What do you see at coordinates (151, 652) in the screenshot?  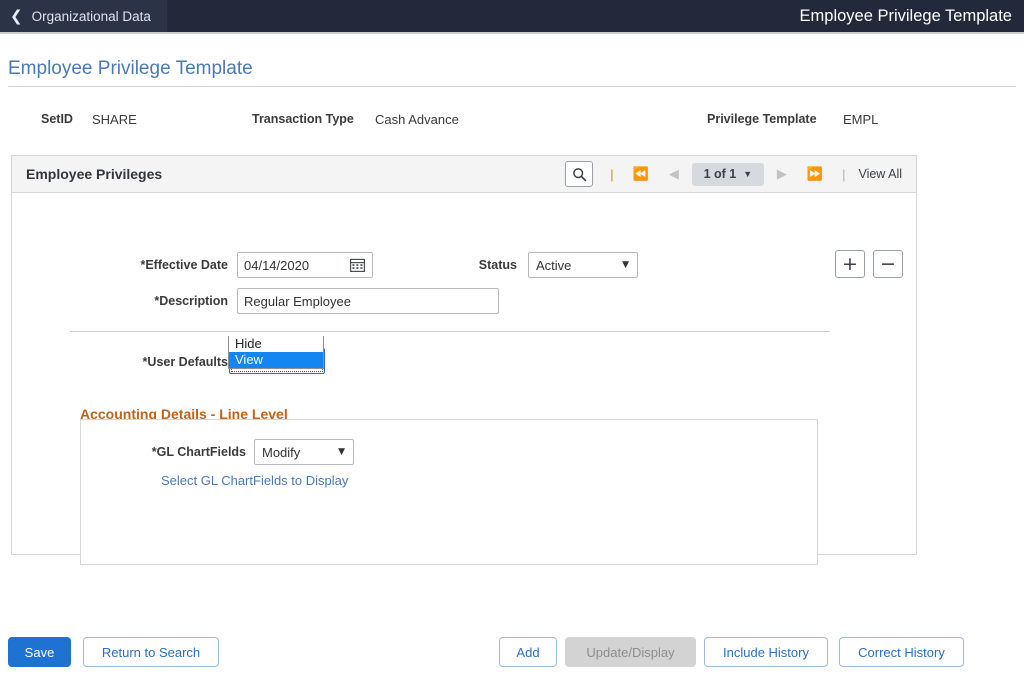 I see `return-to-search-button: Return to Search` at bounding box center [151, 652].